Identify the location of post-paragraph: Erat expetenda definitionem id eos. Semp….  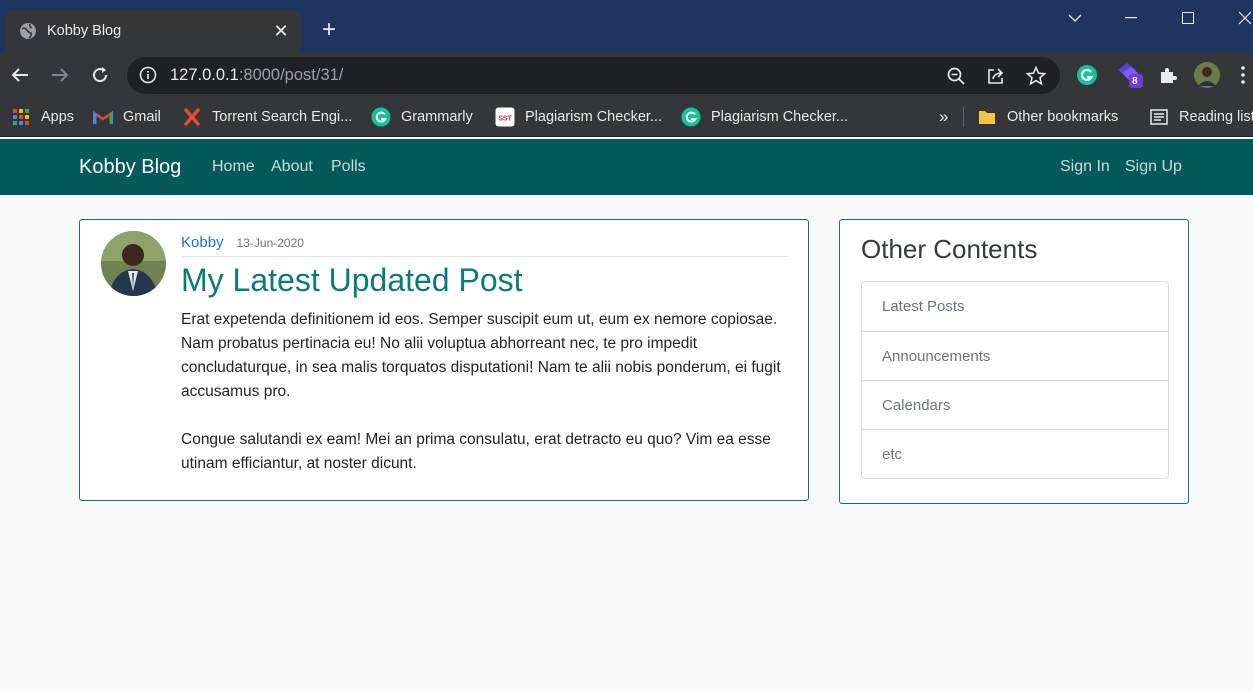
(481, 355).